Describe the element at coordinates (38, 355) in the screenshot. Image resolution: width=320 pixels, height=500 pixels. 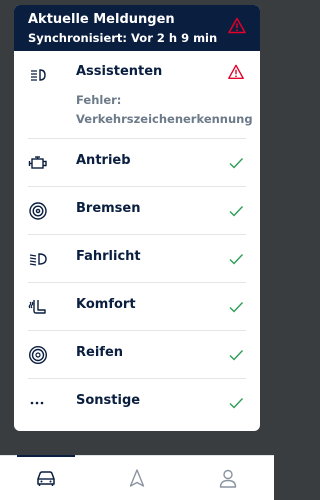
I see `tire-icon` at that location.